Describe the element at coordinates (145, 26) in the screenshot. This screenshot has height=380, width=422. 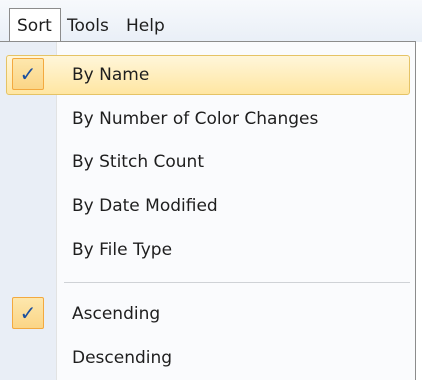
I see `menu-help: Help` at that location.